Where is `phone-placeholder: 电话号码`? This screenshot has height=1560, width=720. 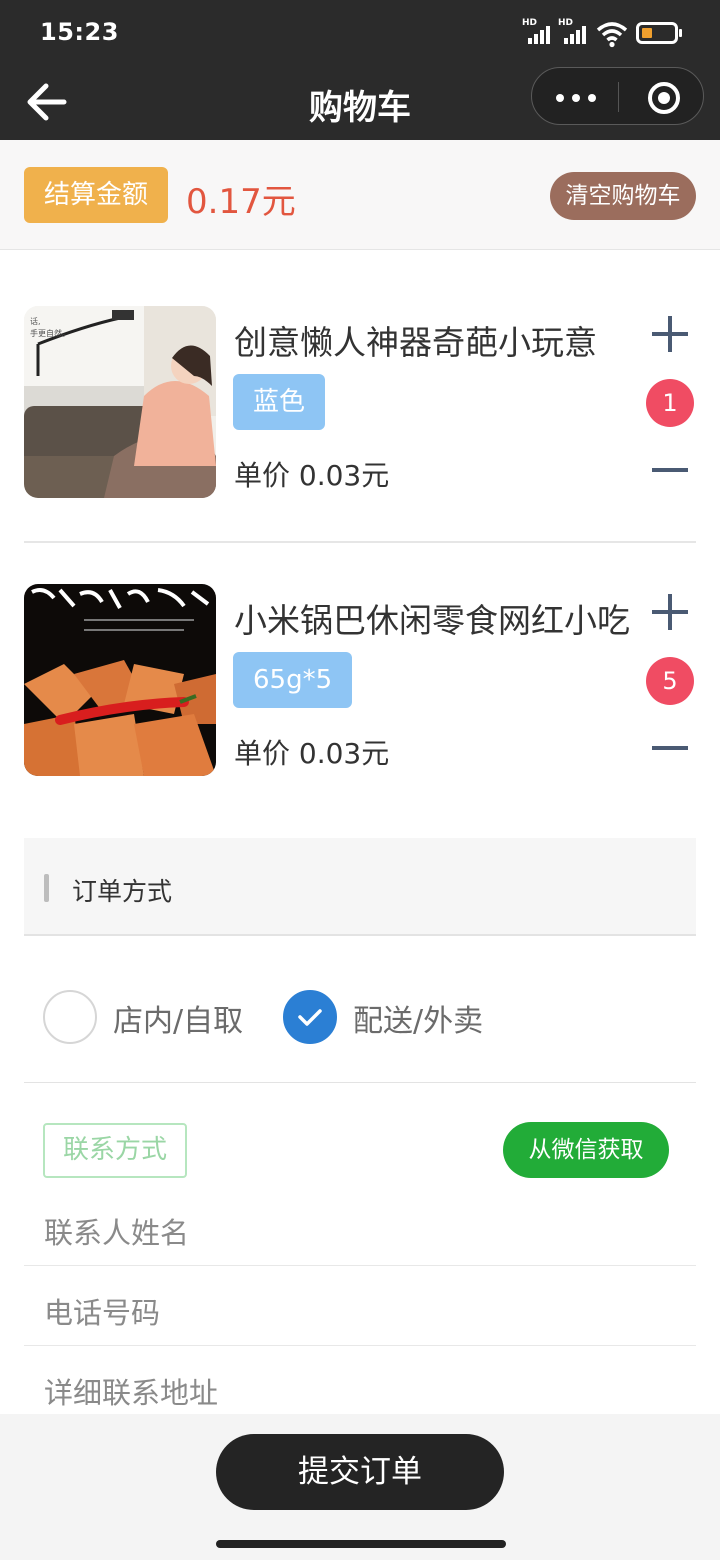 phone-placeholder: 电话号码 is located at coordinates (102, 1313).